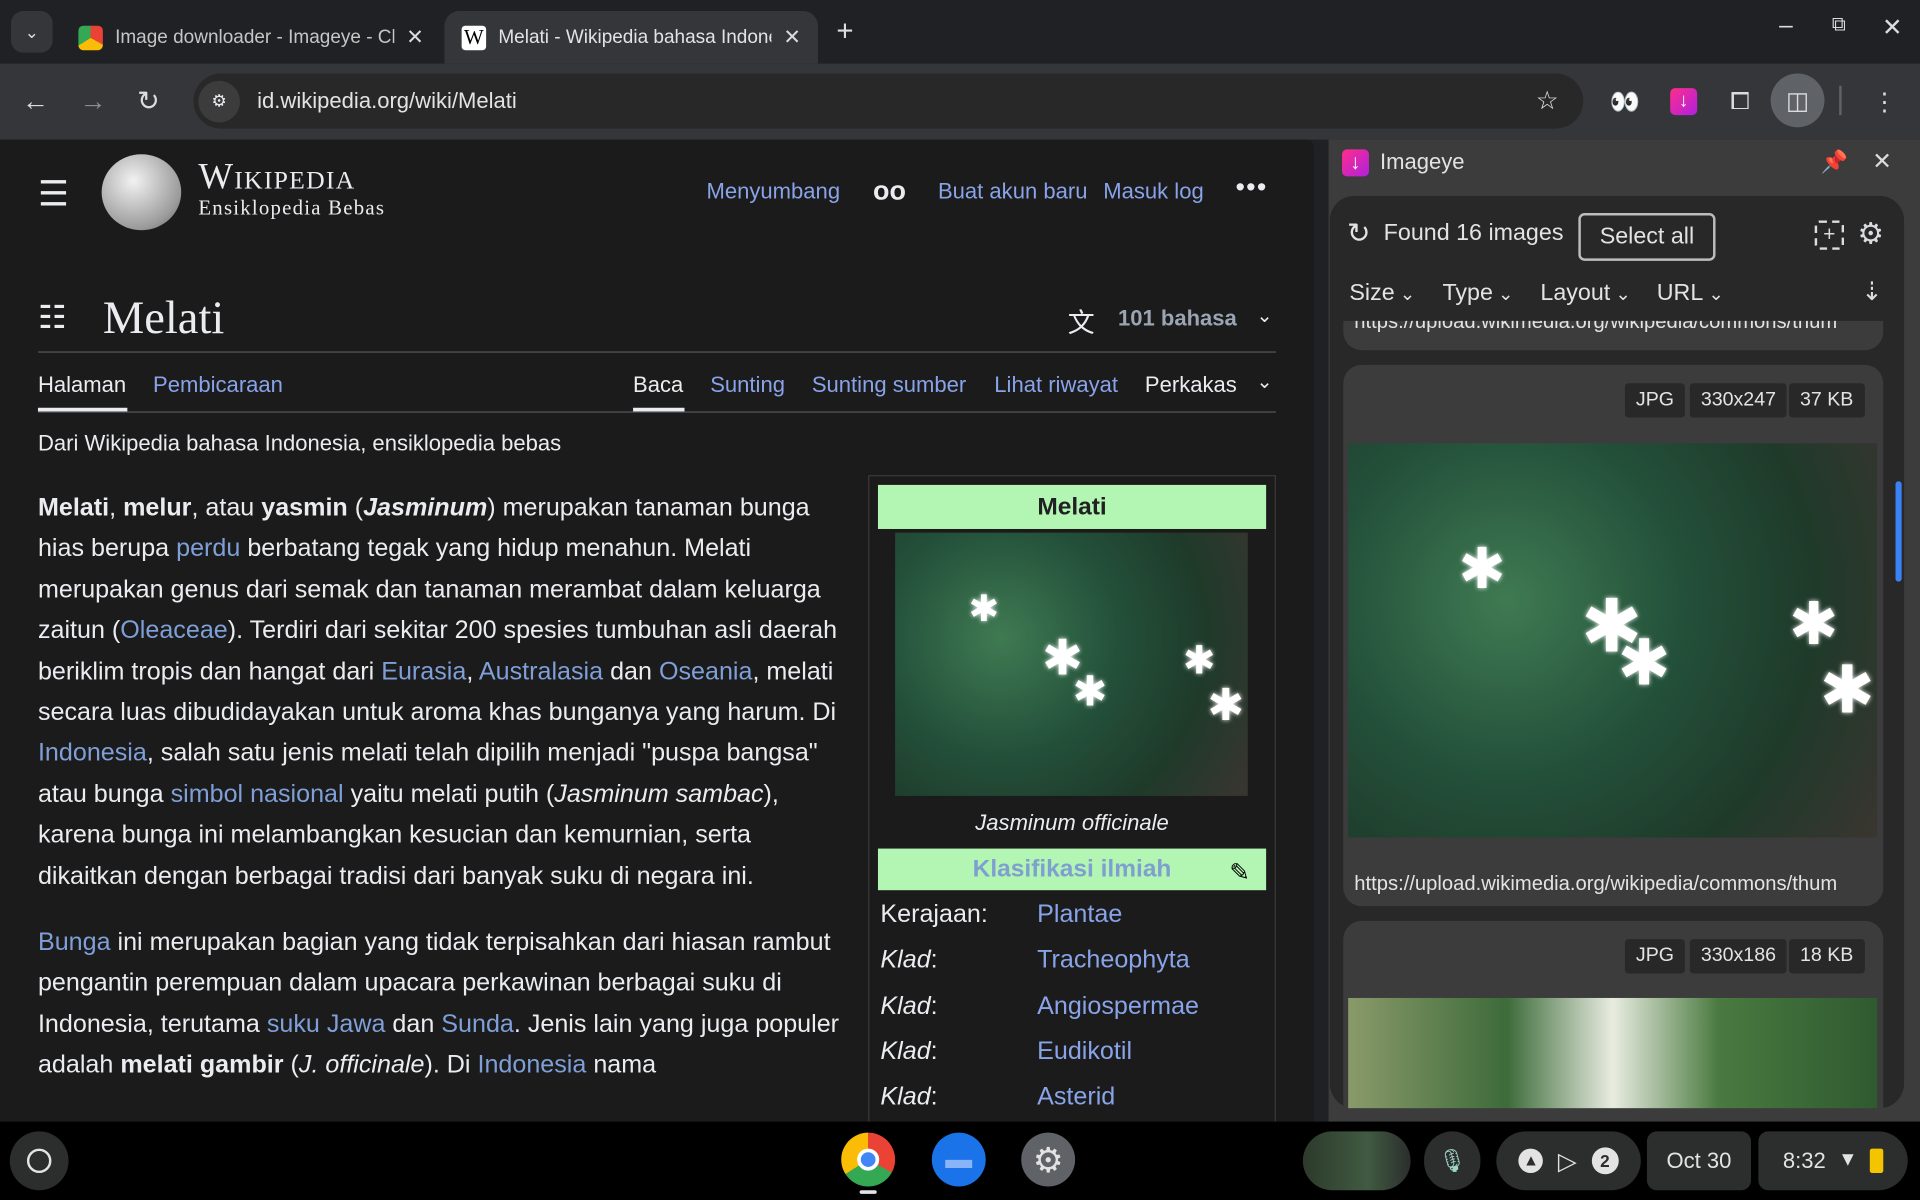 The width and height of the screenshot is (1920, 1200). Describe the element at coordinates (1625, 102) in the screenshot. I see `extension-eyes-icon: 👀` at that location.